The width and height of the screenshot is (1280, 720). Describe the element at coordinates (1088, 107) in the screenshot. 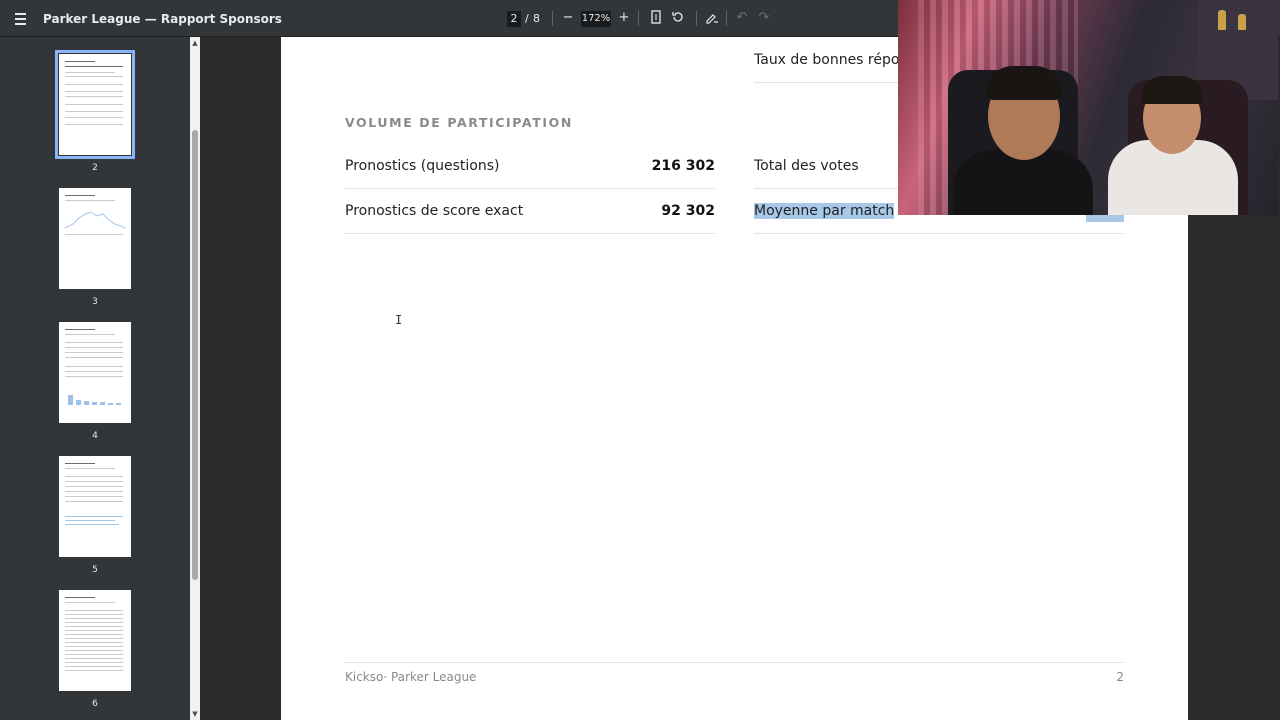

I see `webcam-overlay` at that location.